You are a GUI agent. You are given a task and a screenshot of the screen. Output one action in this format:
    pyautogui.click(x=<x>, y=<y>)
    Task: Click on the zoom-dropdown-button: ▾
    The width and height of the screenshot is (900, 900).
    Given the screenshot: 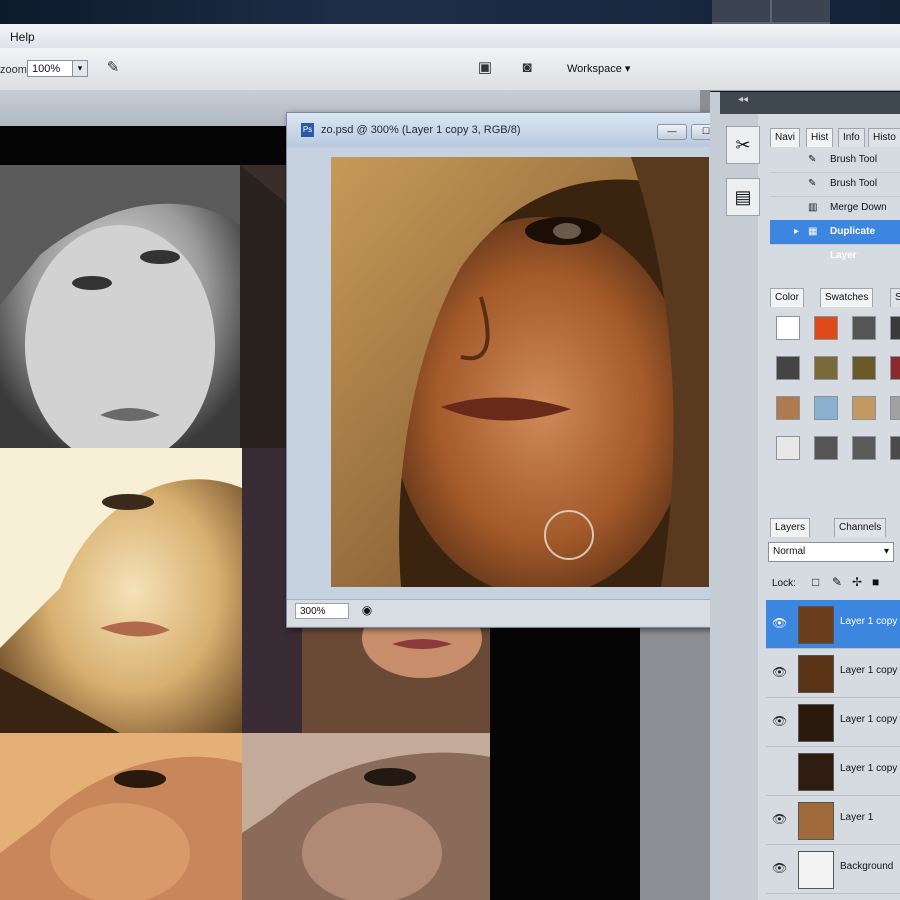 What is the action you would take?
    pyautogui.click(x=80, y=68)
    